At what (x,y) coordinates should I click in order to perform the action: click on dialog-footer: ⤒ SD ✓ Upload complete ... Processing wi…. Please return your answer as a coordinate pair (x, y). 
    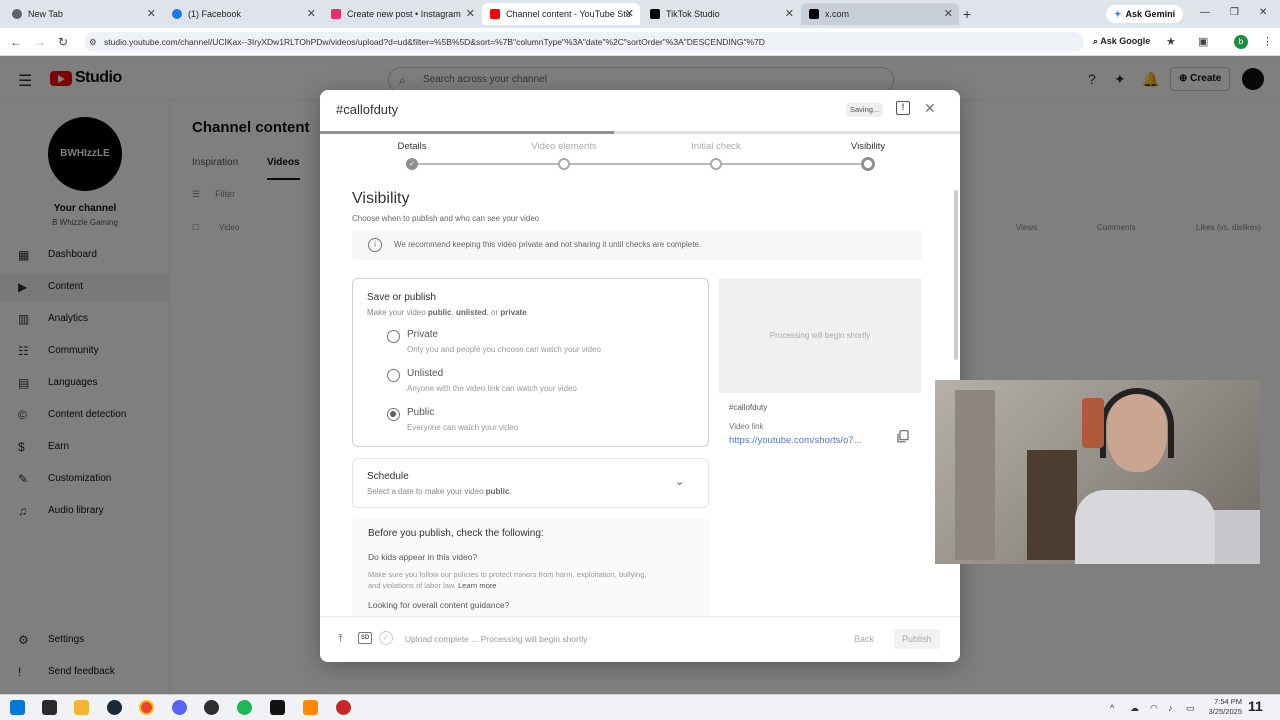
    Looking at the image, I should click on (640, 639).